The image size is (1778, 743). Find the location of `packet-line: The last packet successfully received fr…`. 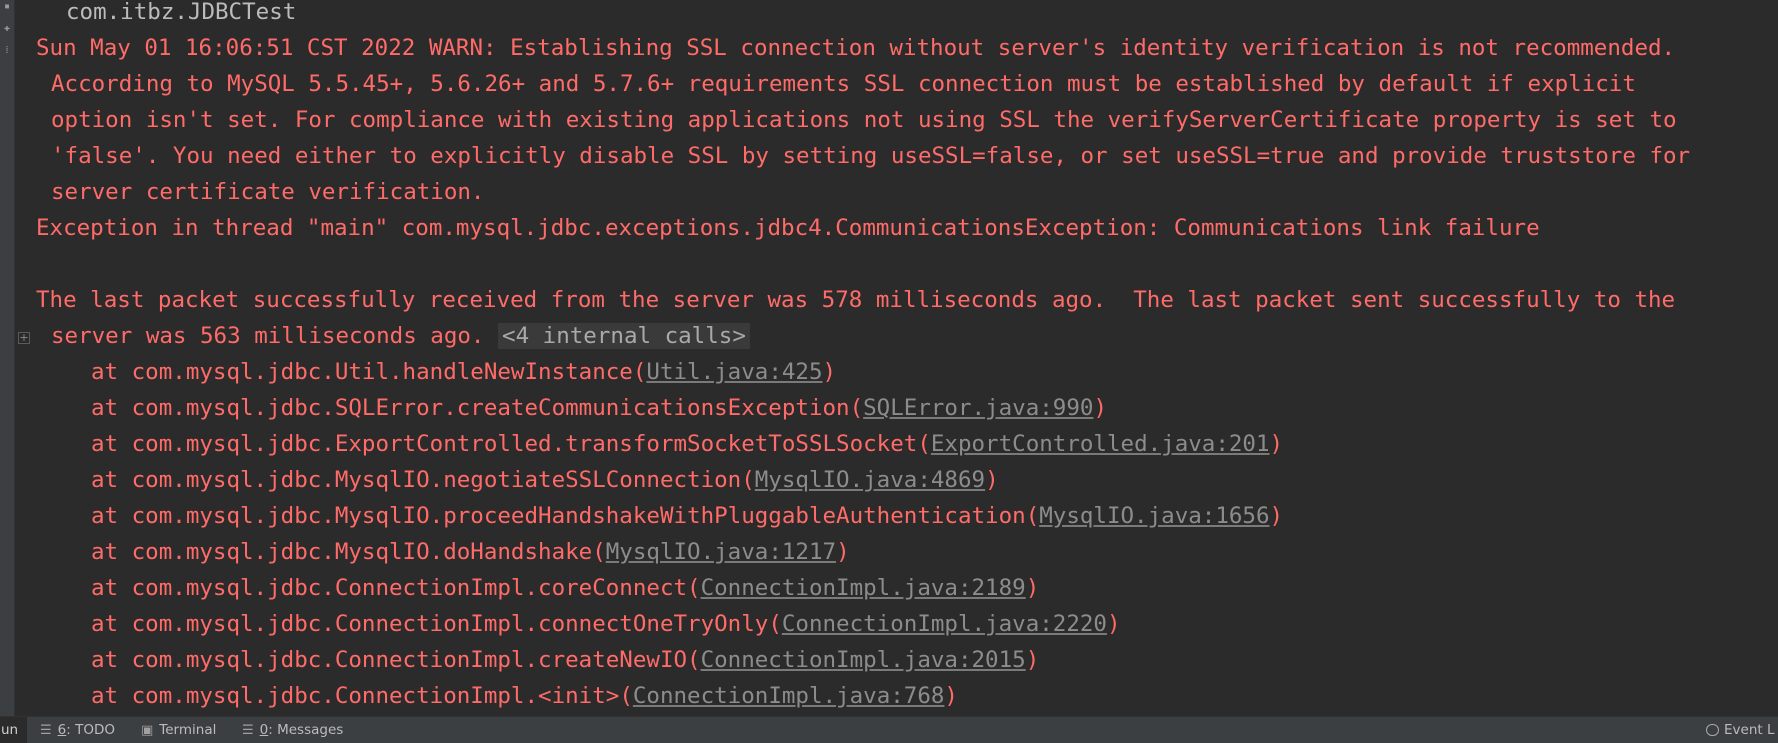

packet-line: The last packet successfully received fr… is located at coordinates (856, 300).